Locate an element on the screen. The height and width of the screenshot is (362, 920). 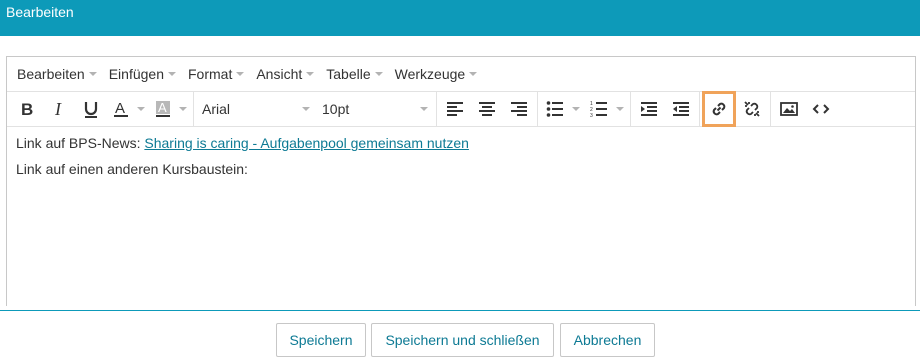
text-color-main: A is located at coordinates (121, 109).